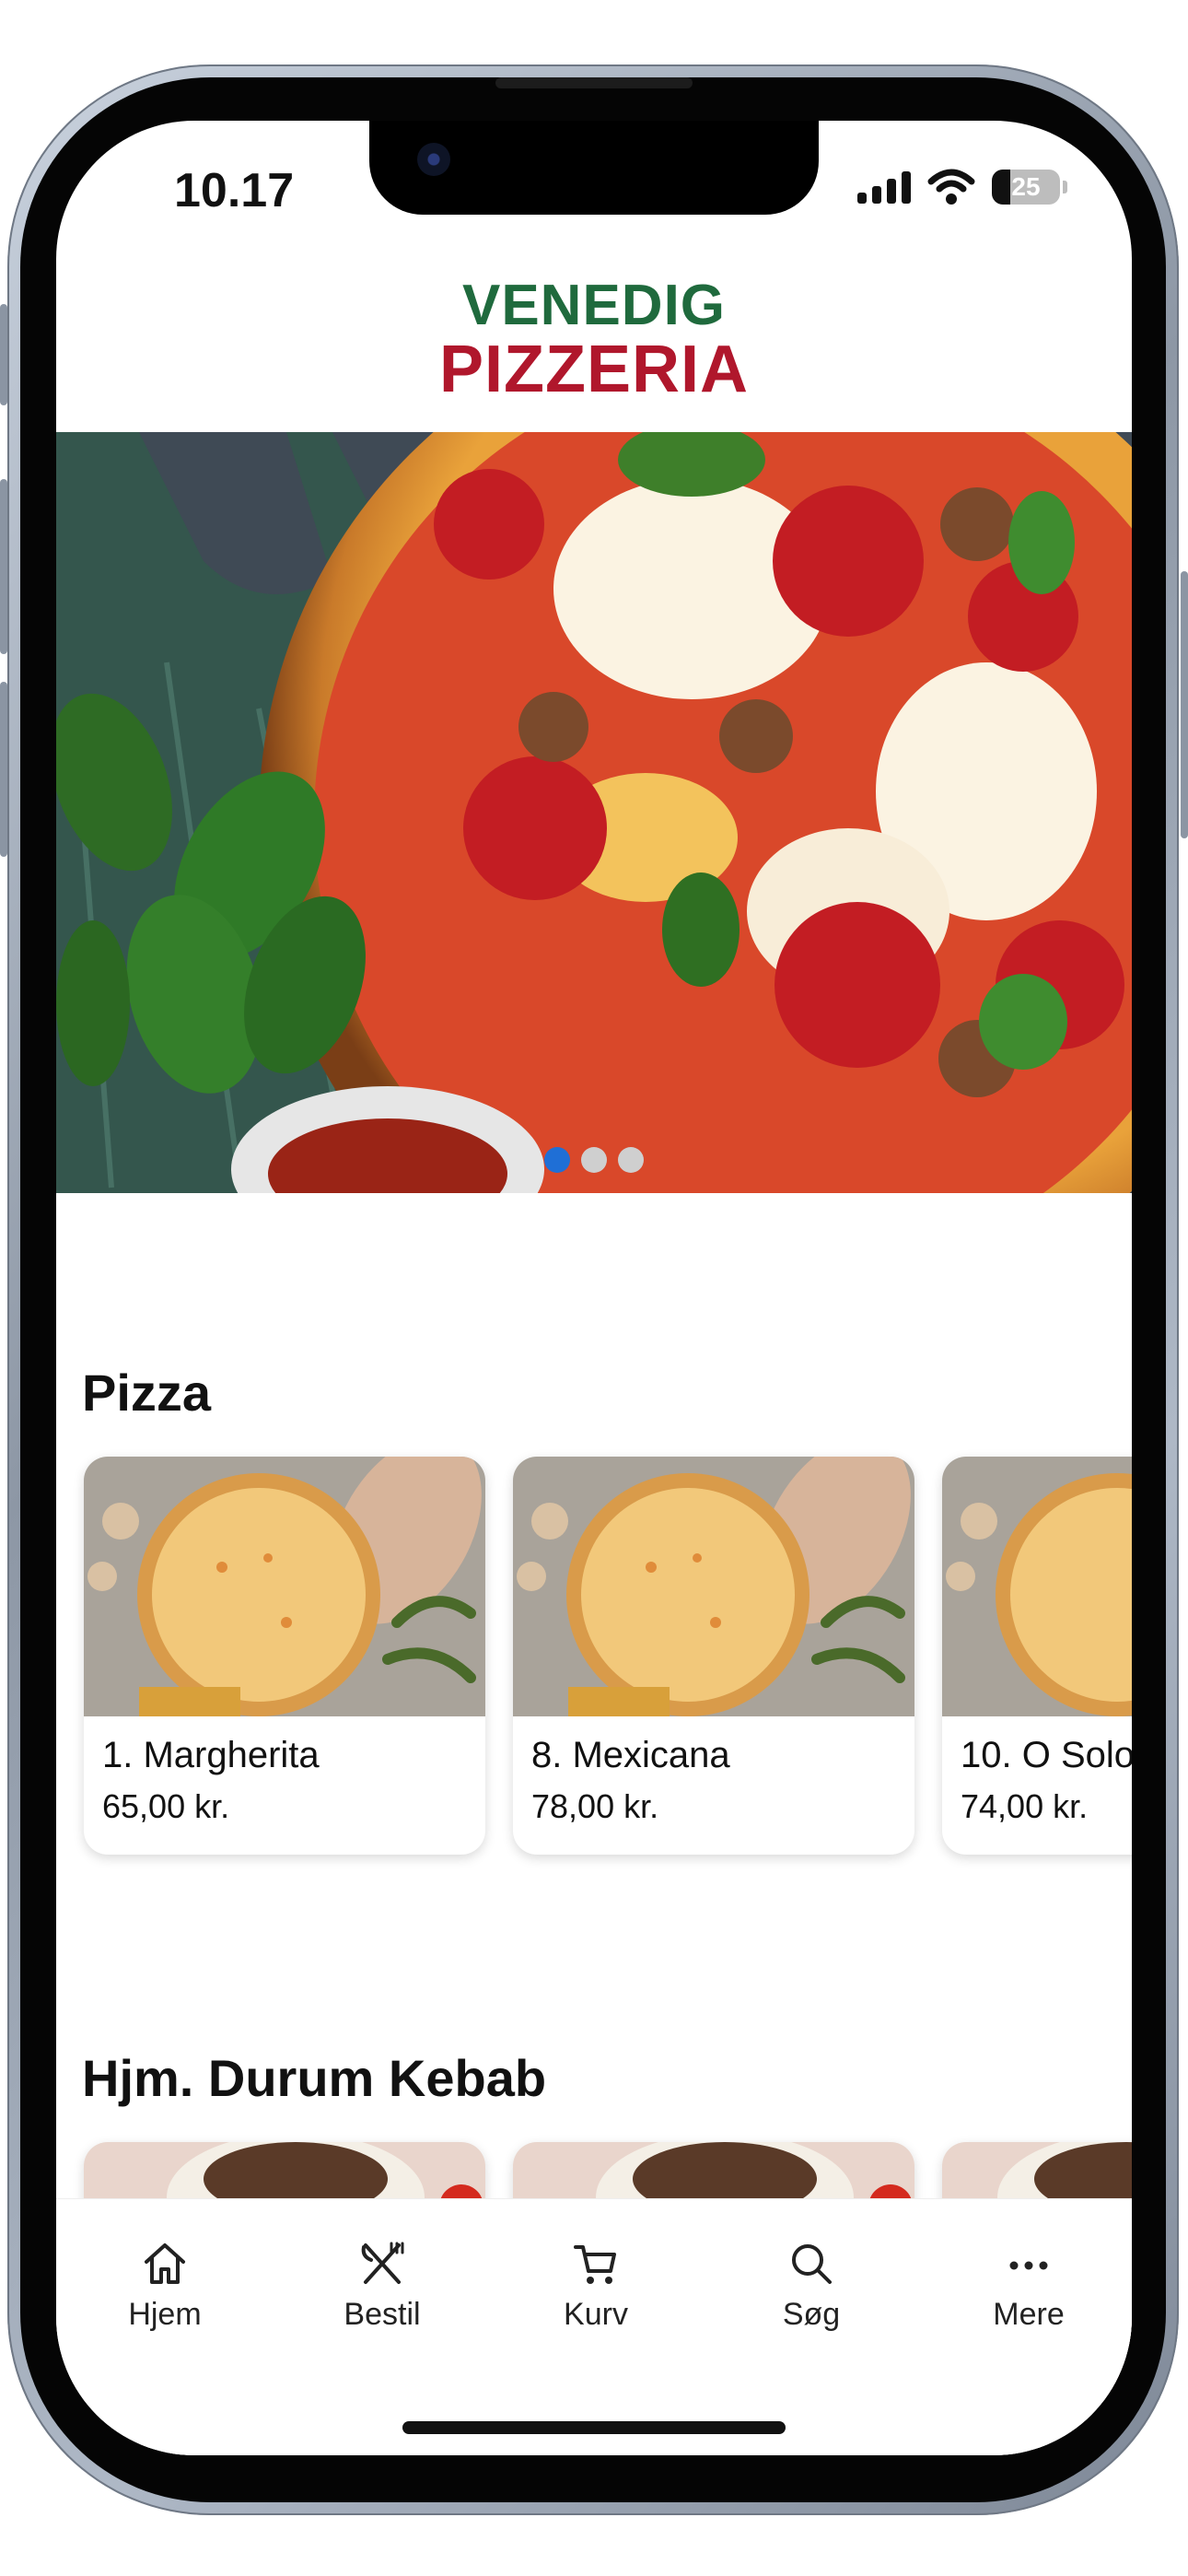  I want to click on product-price: 65,00 kr., so click(166, 1806).